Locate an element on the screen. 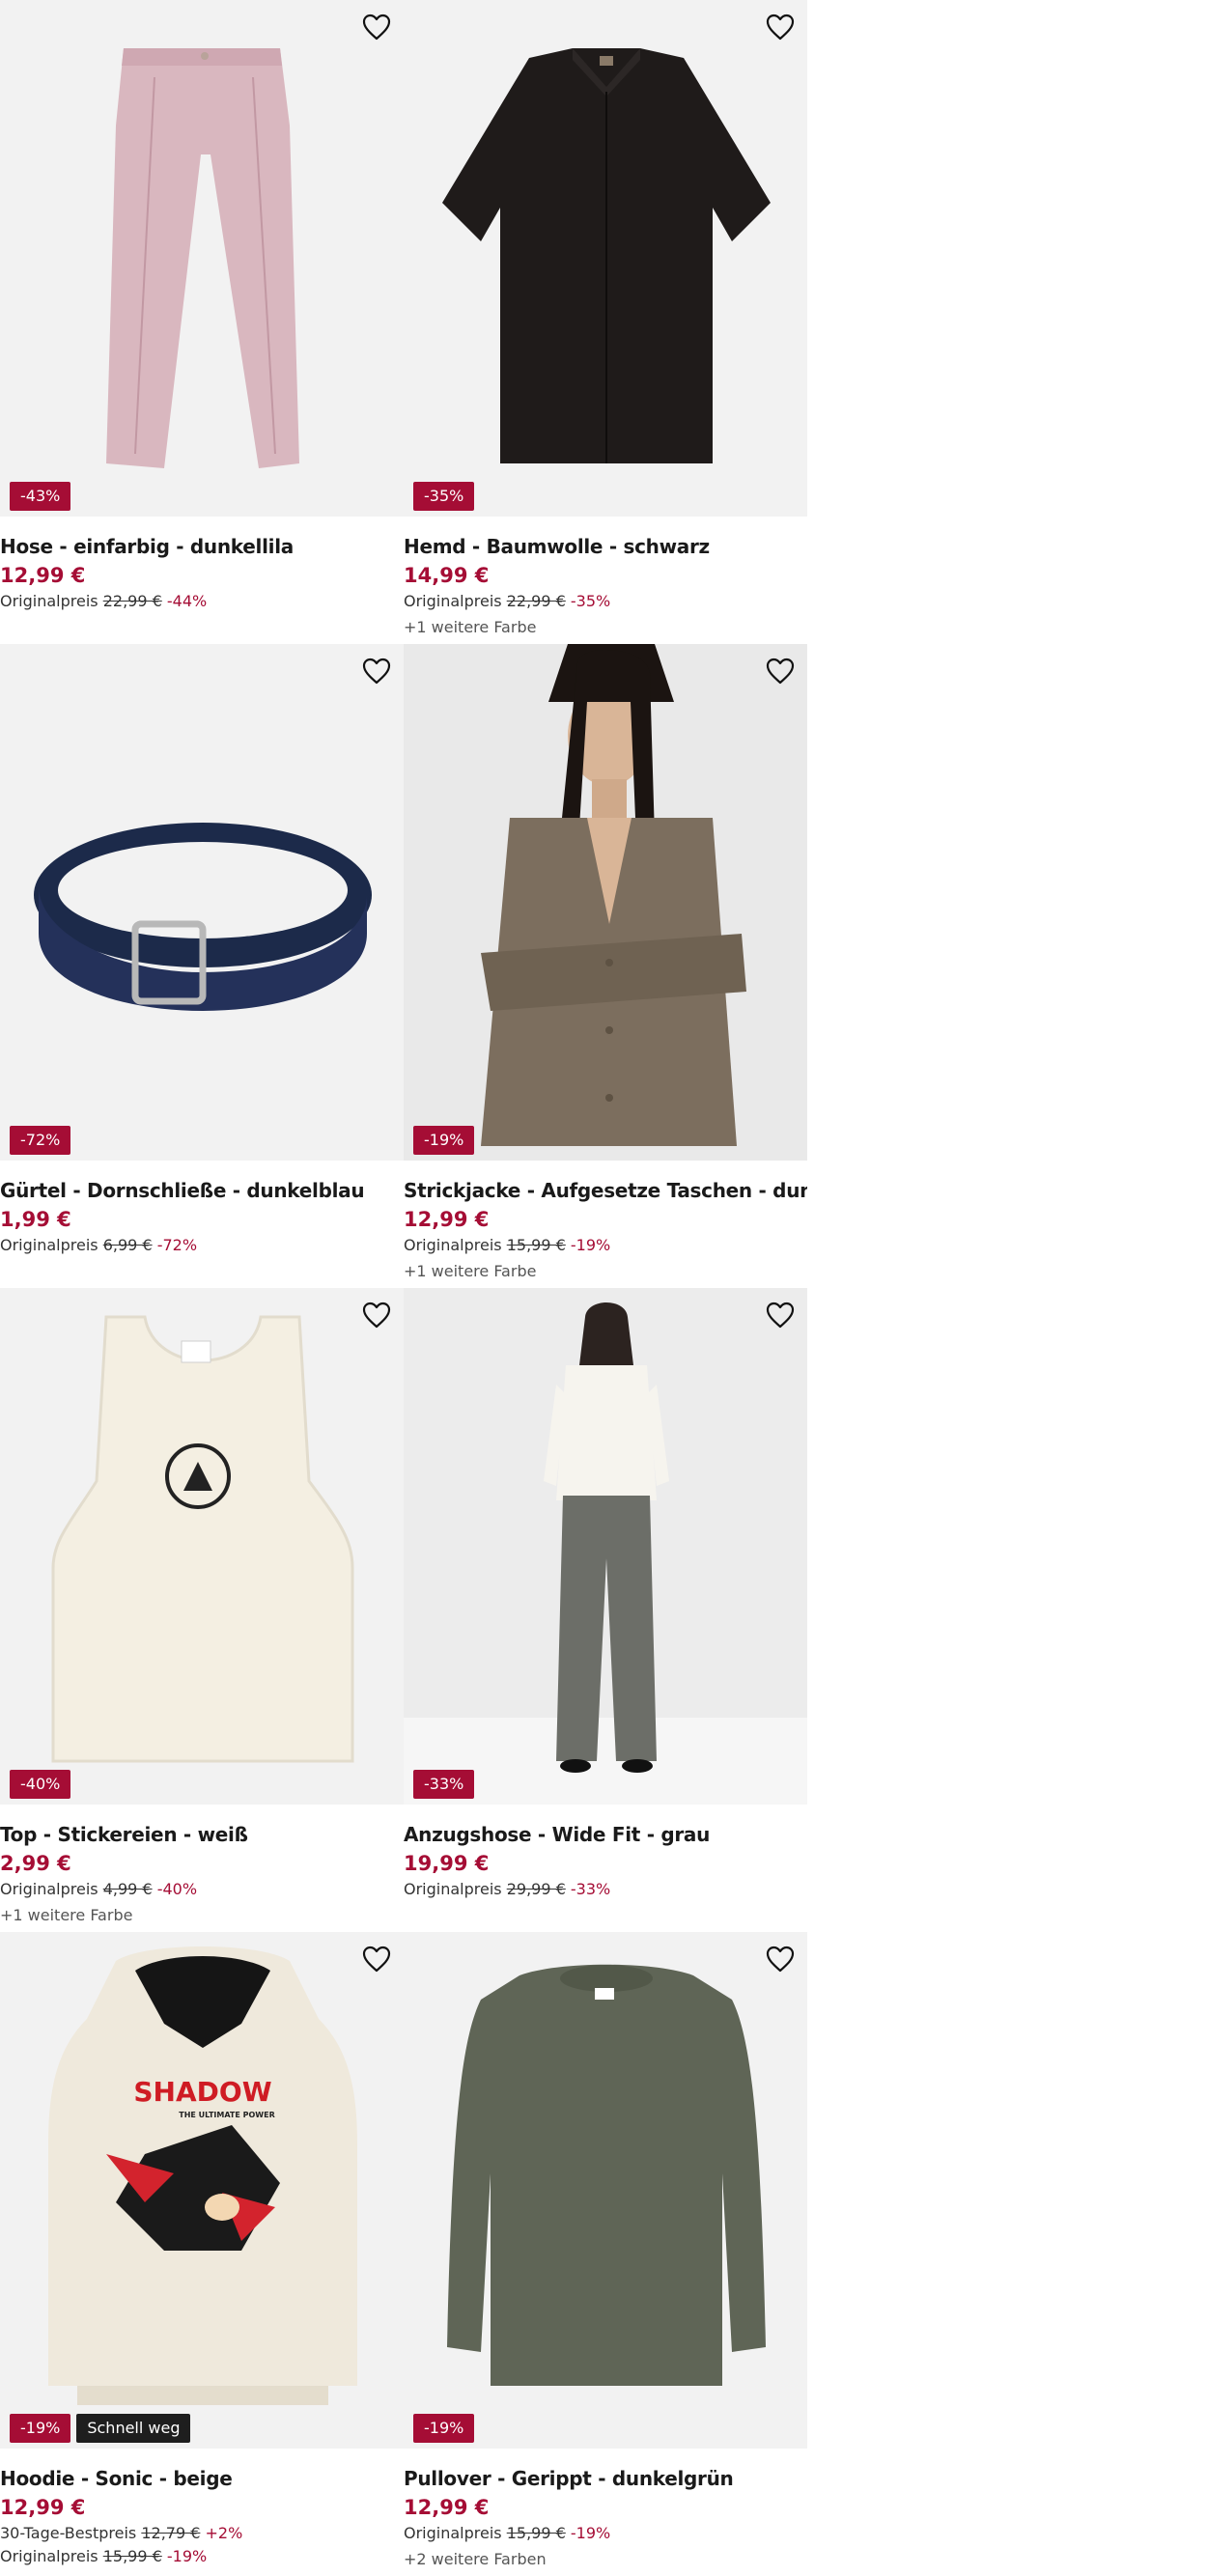 The width and height of the screenshot is (1207, 2576). product-price: 2,99 € is located at coordinates (35, 1864).